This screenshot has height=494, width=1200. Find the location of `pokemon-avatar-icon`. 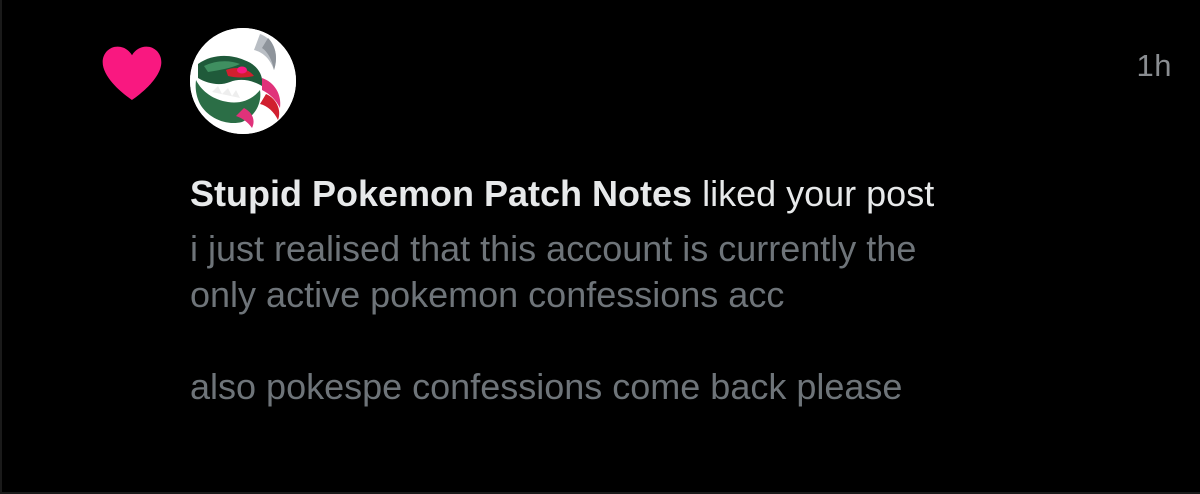

pokemon-avatar-icon is located at coordinates (243, 81).